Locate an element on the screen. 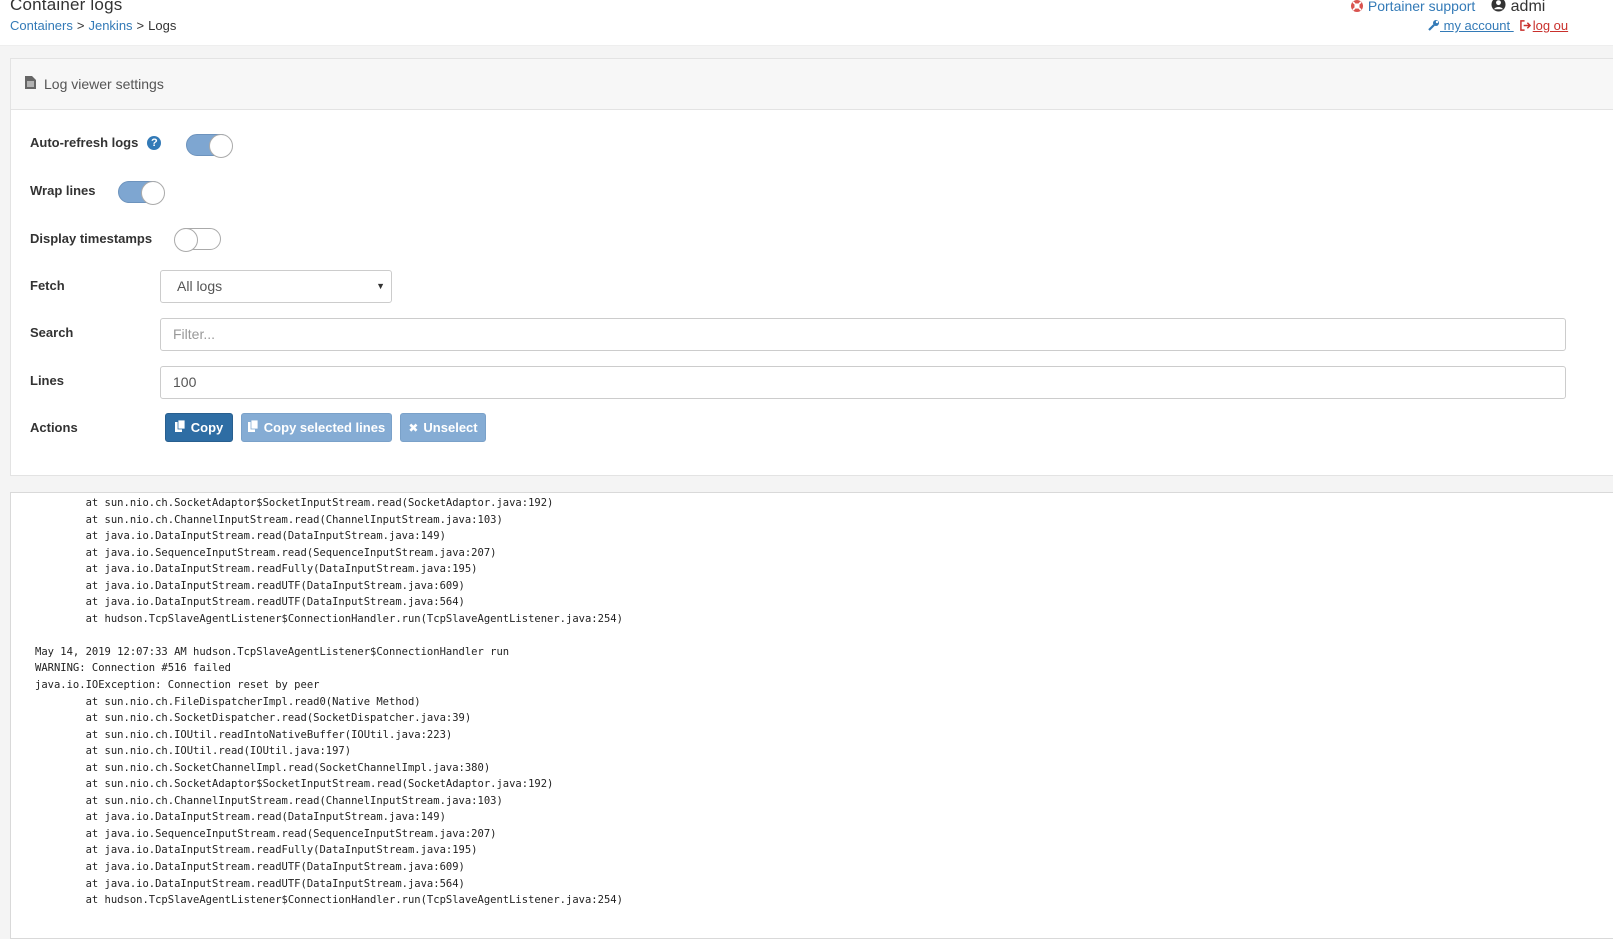  fetch-select: All logs ▼ is located at coordinates (276, 286).